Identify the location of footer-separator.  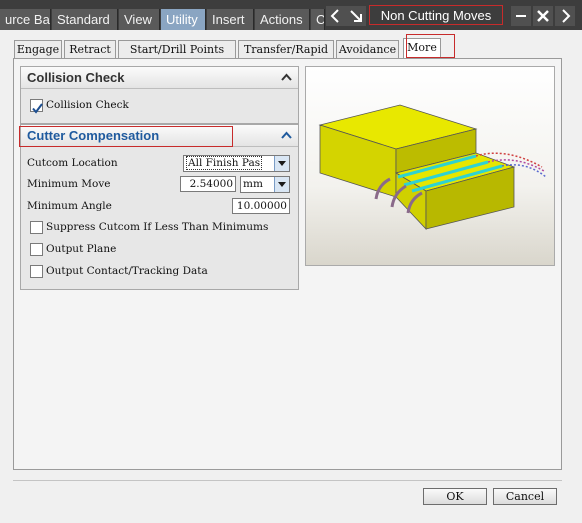
(287, 480).